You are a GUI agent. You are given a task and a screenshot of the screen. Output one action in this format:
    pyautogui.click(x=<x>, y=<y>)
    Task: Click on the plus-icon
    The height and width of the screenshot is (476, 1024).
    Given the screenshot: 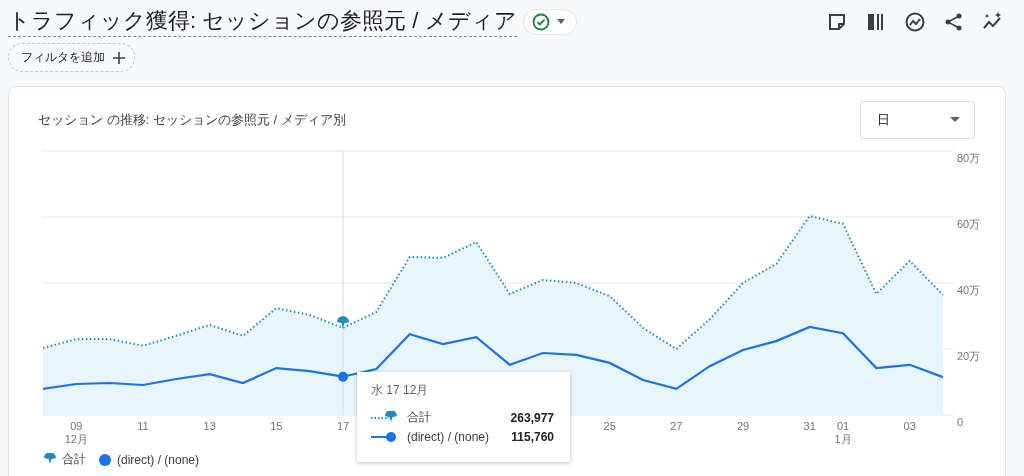 What is the action you would take?
    pyautogui.click(x=119, y=57)
    